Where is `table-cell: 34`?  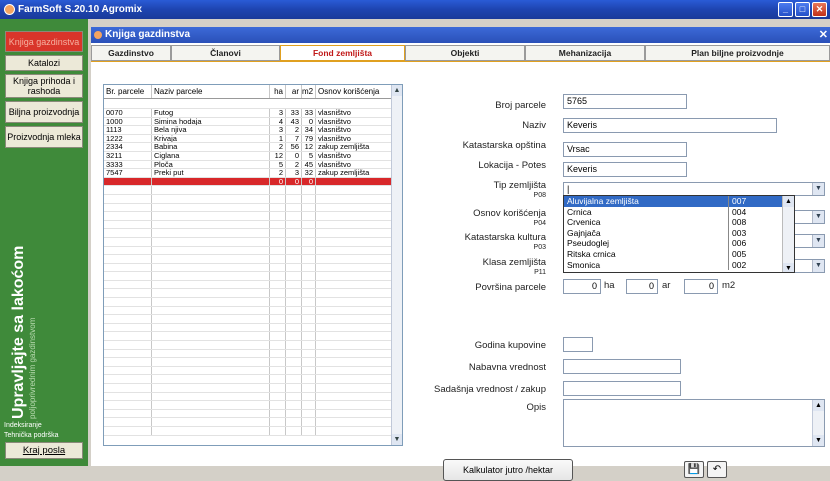
table-cell: 34 is located at coordinates (309, 130).